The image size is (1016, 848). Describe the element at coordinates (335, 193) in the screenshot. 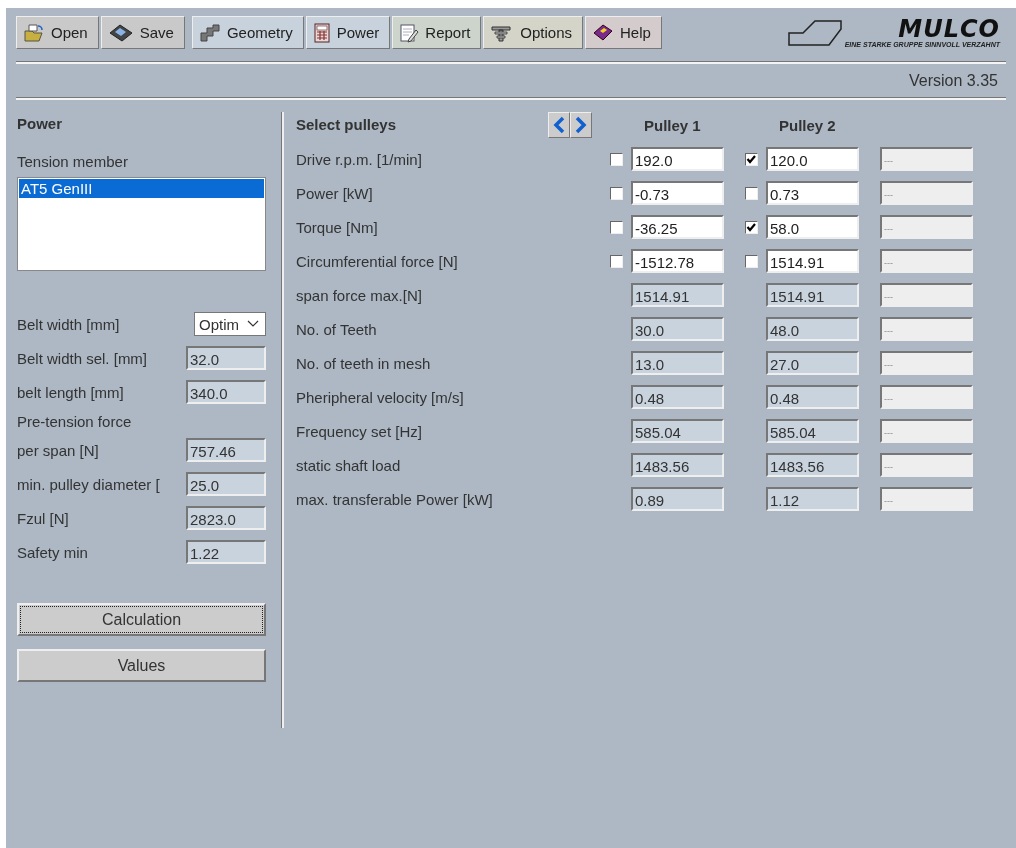

I see `row-label: Power [kW]` at that location.